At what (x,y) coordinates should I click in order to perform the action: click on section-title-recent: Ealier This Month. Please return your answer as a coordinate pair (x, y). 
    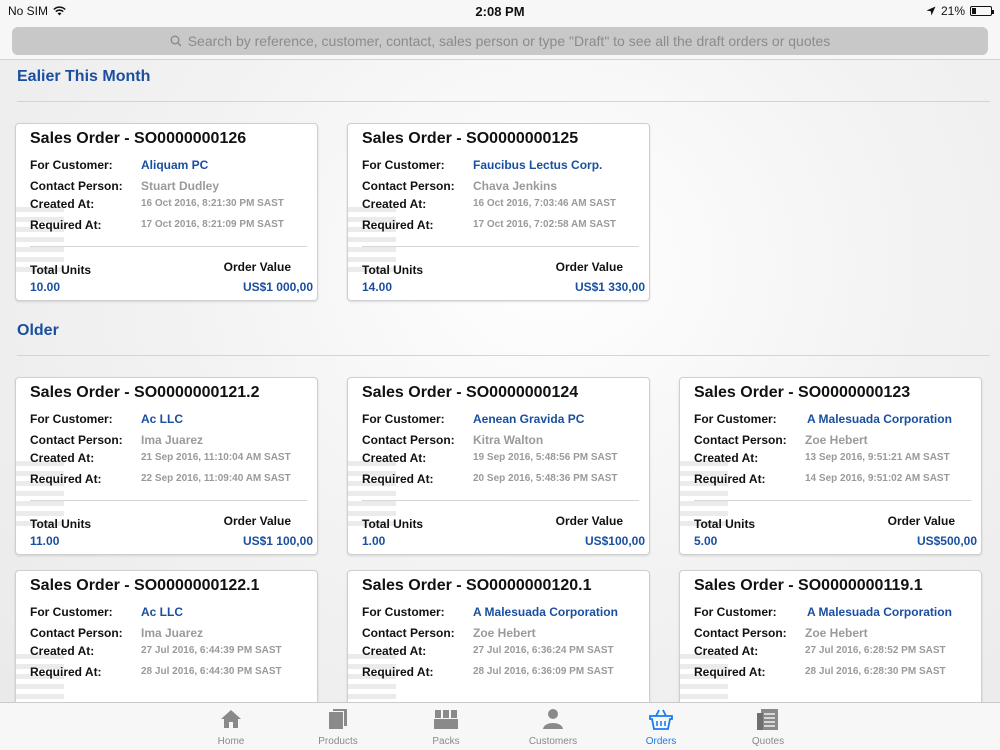
    Looking at the image, I should click on (84, 76).